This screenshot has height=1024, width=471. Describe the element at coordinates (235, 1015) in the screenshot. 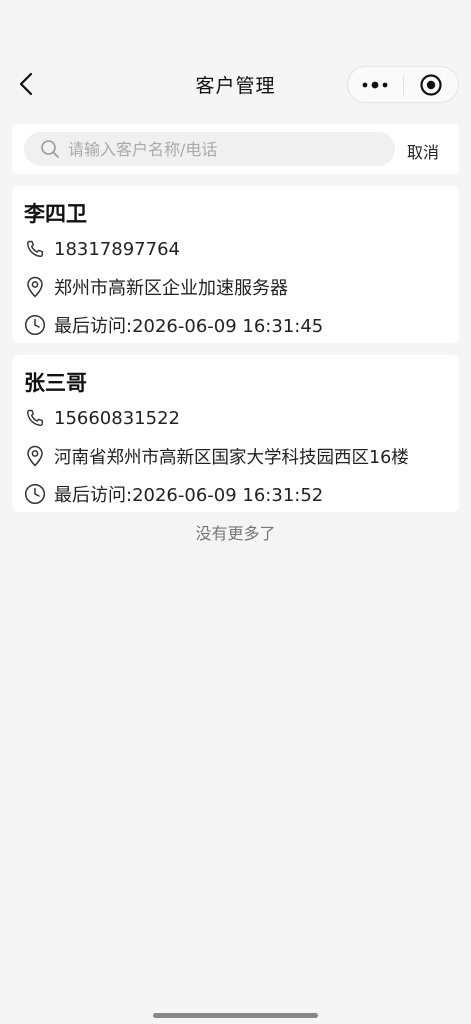

I see `home-indicator` at that location.